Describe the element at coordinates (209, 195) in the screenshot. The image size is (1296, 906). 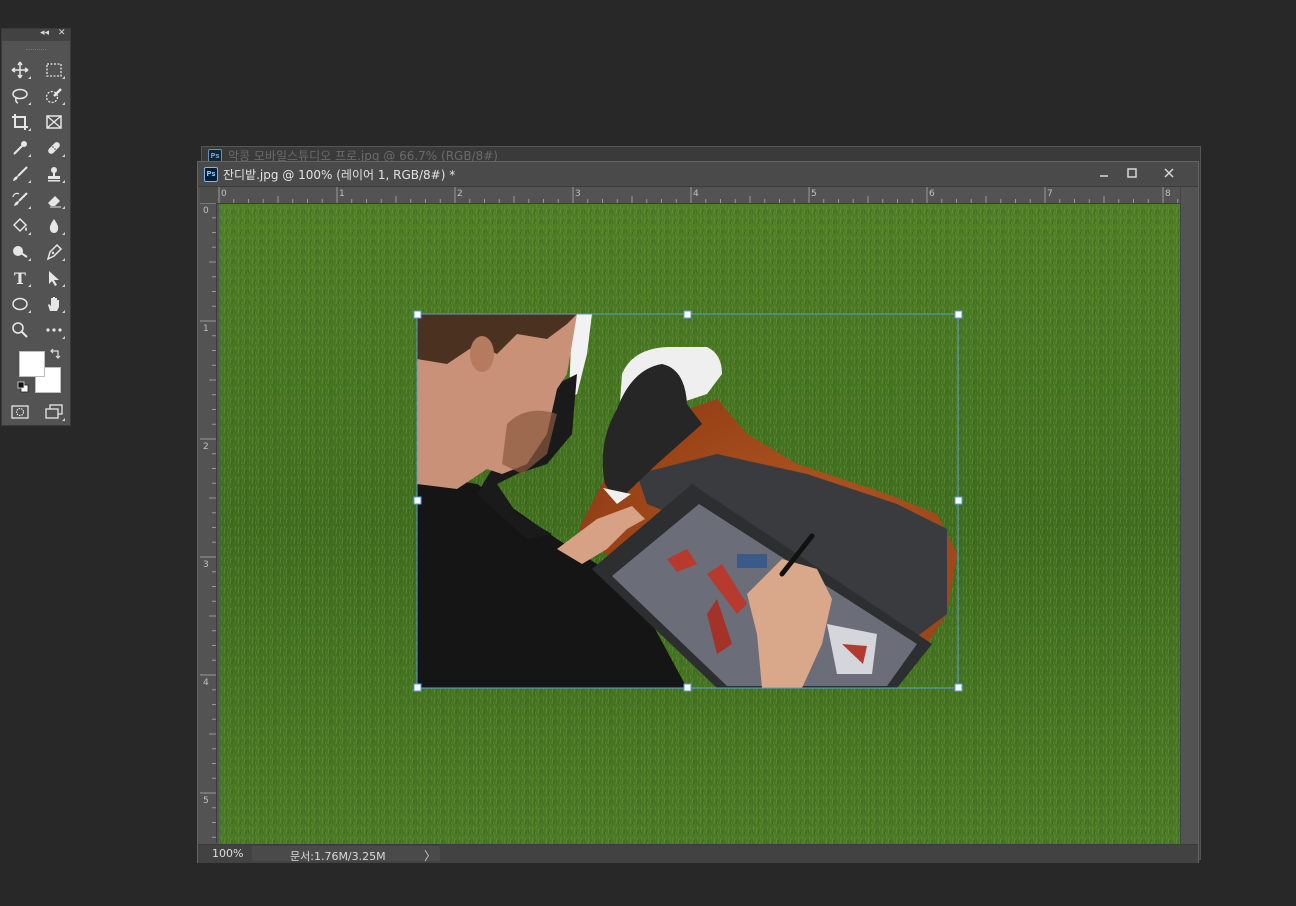
I see `ruler-origin` at that location.